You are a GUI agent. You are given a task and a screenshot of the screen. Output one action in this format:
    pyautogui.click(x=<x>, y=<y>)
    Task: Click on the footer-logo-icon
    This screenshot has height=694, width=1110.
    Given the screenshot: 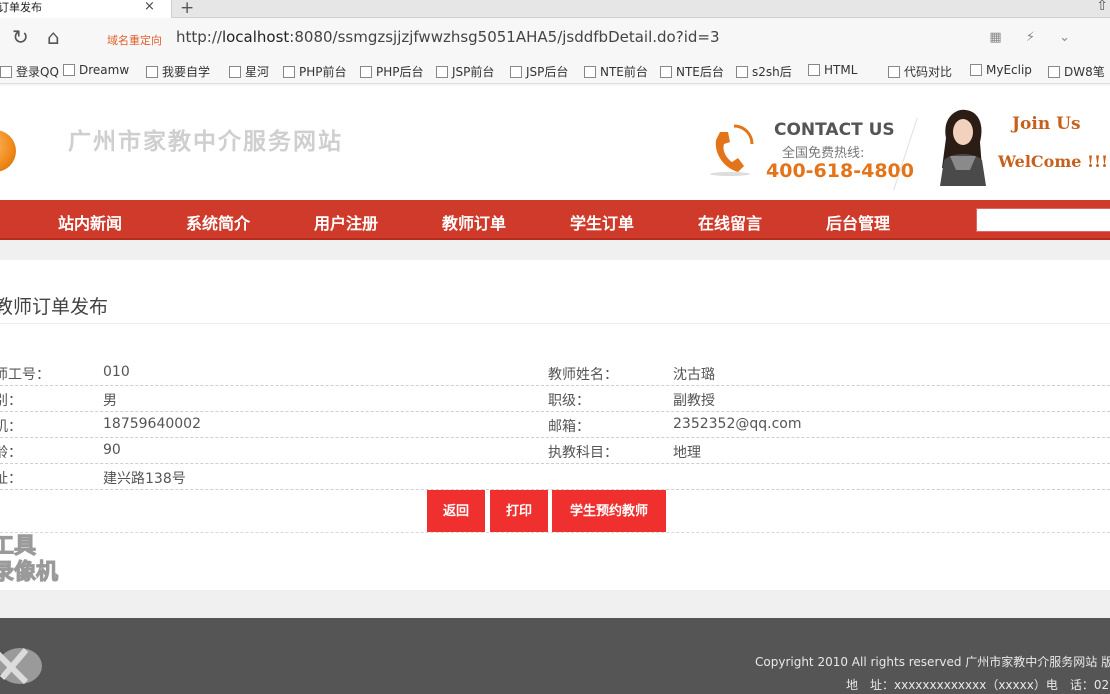 What is the action you would take?
    pyautogui.click(x=21, y=666)
    